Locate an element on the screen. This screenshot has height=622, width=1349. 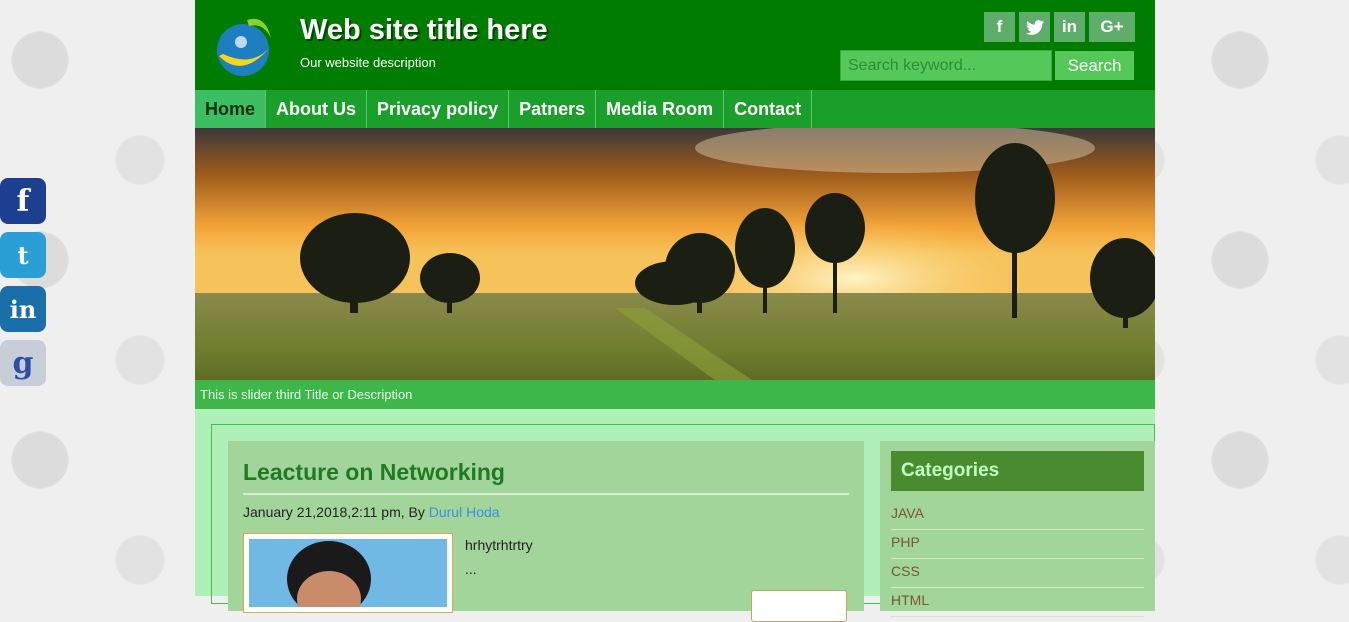
header-social-links: f in G+ is located at coordinates (1059, 27).